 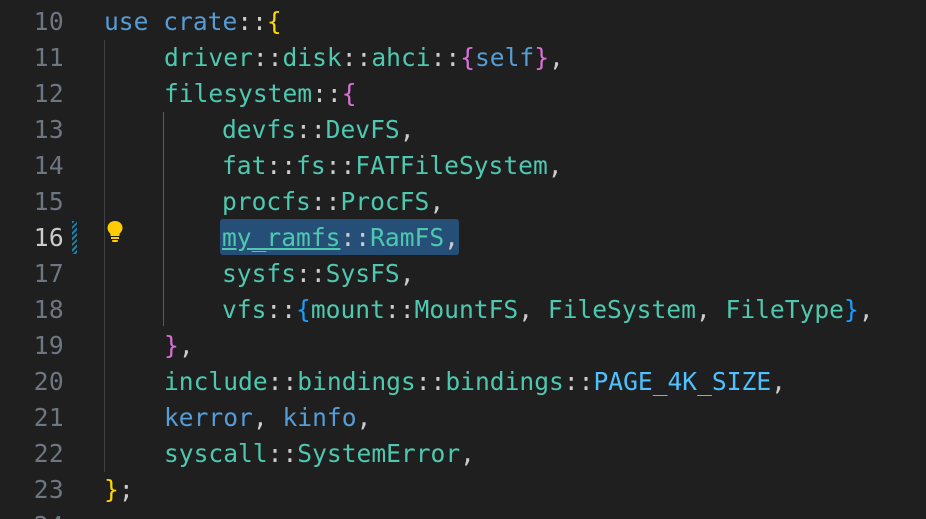 What do you see at coordinates (362, 129) in the screenshot?
I see `type-name: DevFS` at bounding box center [362, 129].